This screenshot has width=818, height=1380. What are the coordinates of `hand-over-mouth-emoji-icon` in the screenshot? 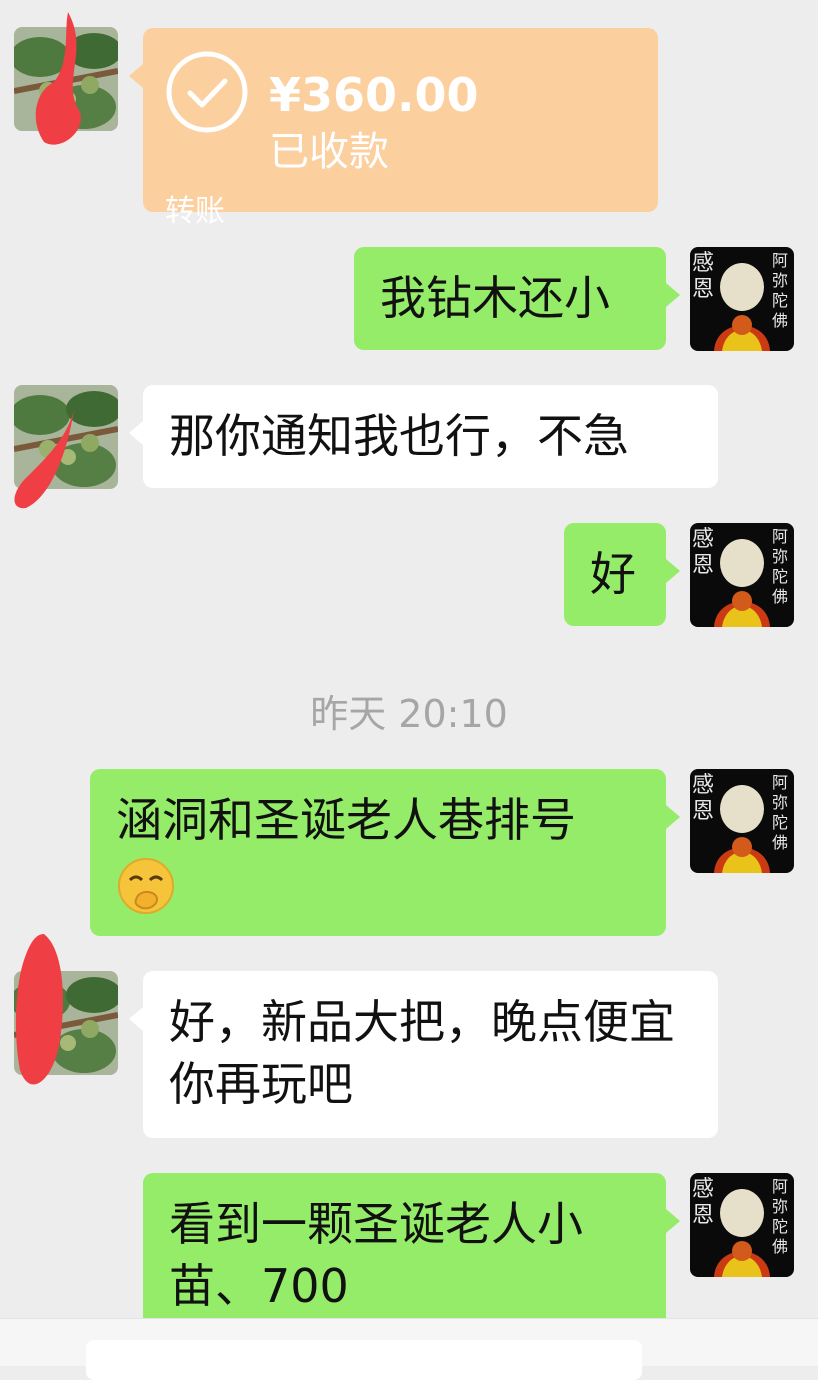 It's located at (146, 885).